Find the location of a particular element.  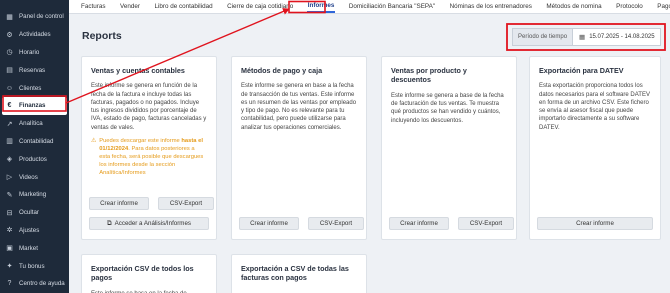

sidebar-item-label: Contabilidad is located at coordinates (36, 141).